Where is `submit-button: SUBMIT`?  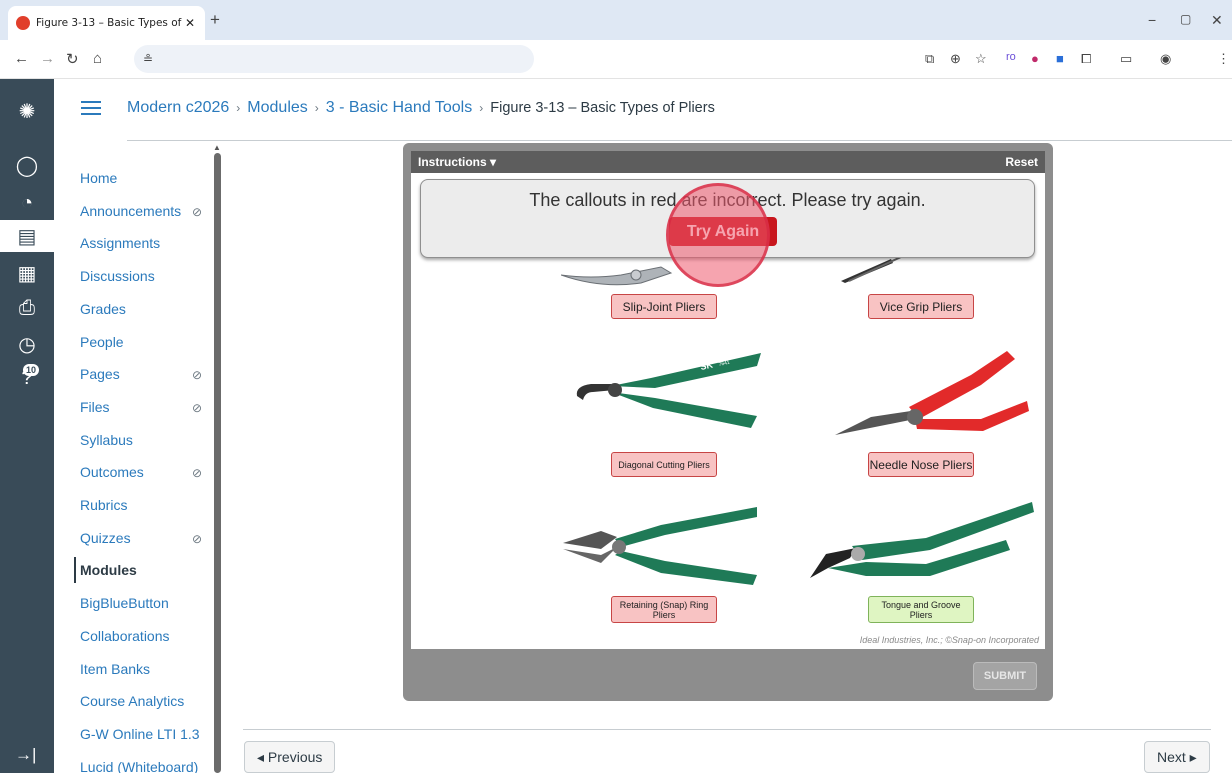
submit-button: SUBMIT is located at coordinates (1005, 676).